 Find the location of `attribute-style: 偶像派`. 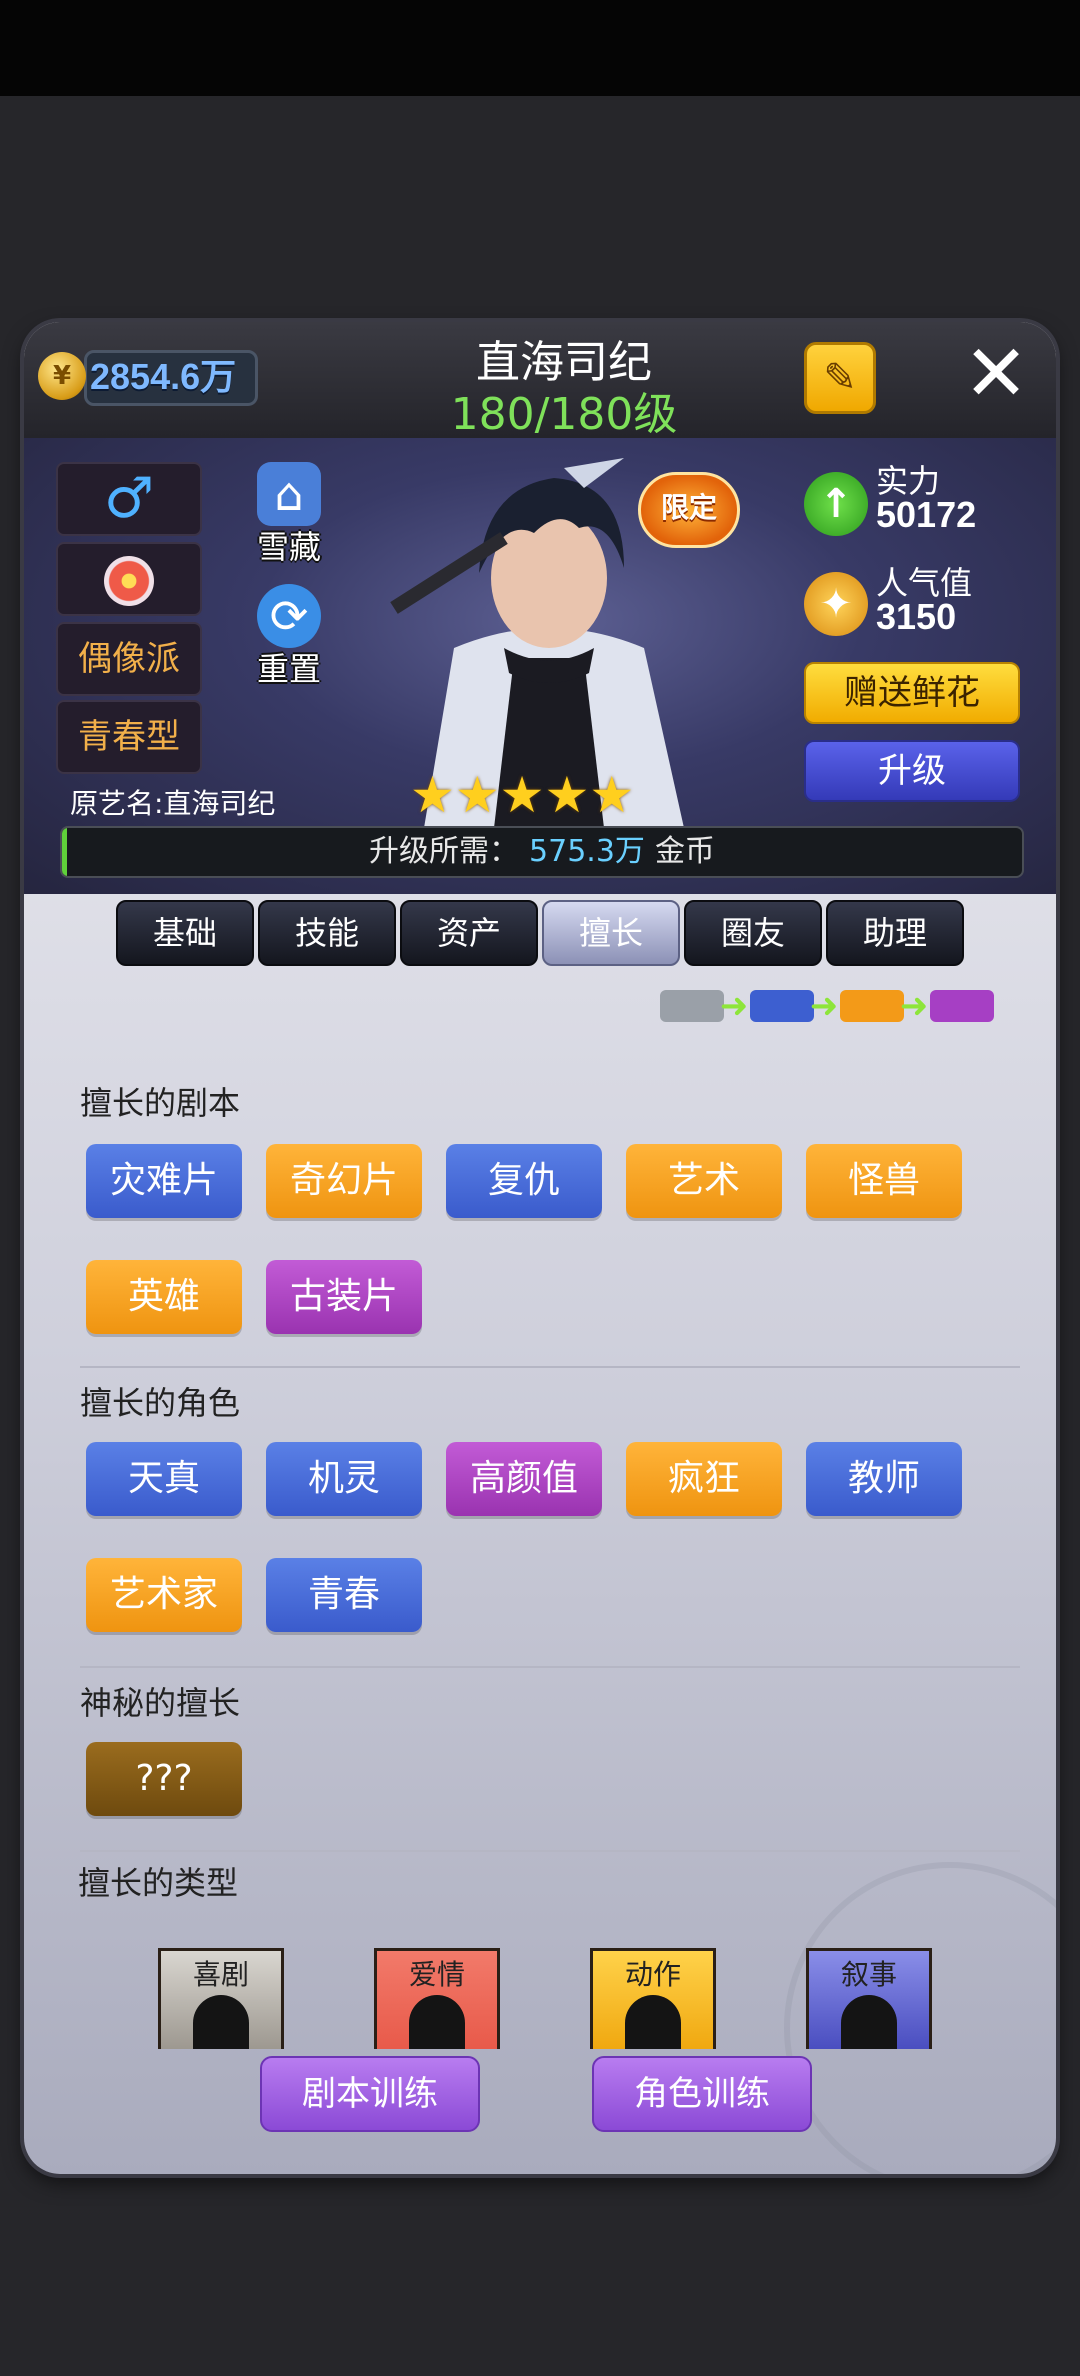

attribute-style: 偶像派 is located at coordinates (129, 659).